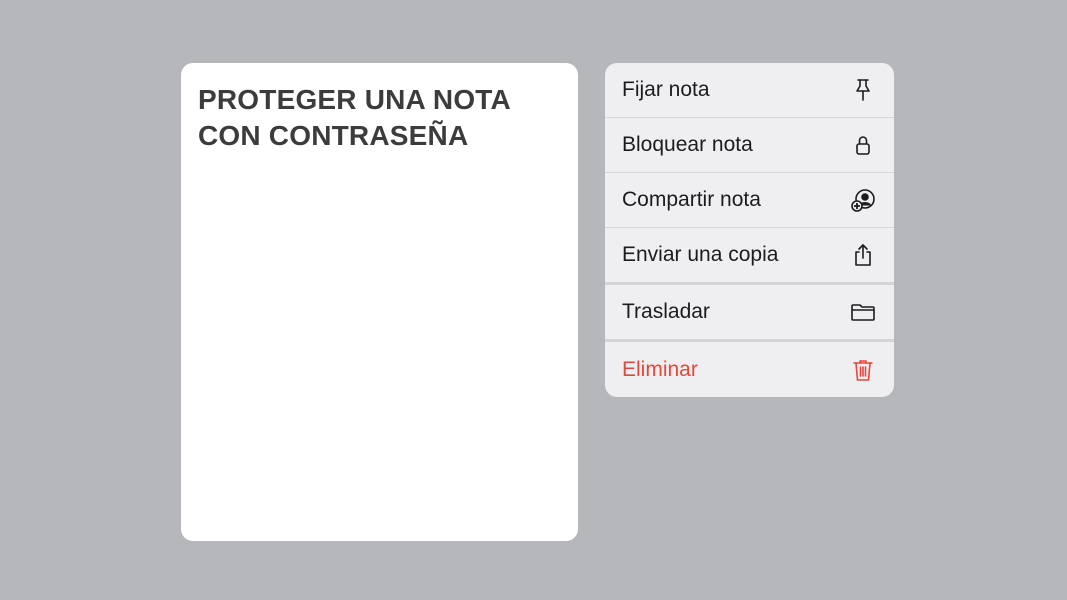 This screenshot has width=1067, height=600. What do you see at coordinates (354, 99) in the screenshot?
I see `note-title-line-1: PROTEGER UNA NOTA` at bounding box center [354, 99].